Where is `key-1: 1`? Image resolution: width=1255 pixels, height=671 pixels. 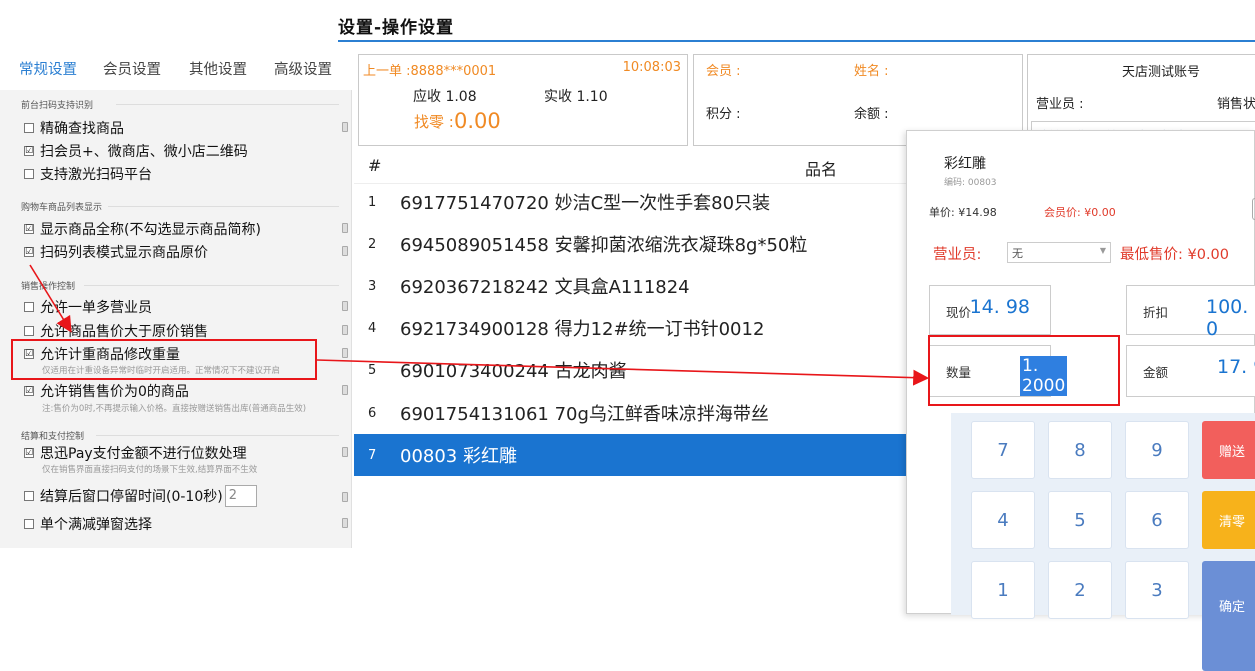 key-1: 1 is located at coordinates (1003, 590).